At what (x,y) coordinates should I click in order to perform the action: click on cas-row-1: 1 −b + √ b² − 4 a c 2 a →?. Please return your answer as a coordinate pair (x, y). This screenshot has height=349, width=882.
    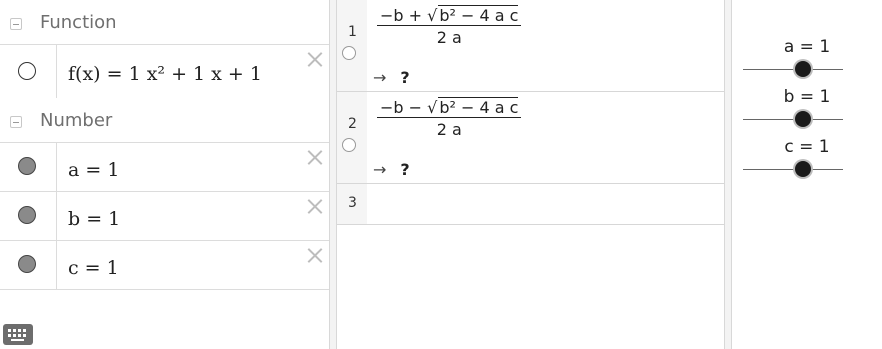
    Looking at the image, I should click on (530, 46).